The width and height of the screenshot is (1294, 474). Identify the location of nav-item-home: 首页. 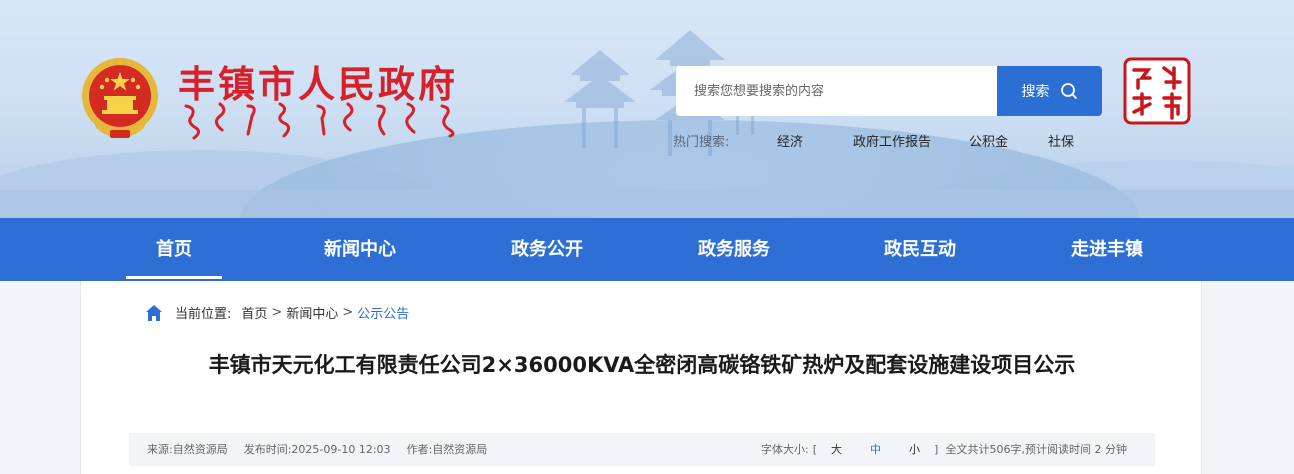
(174, 249).